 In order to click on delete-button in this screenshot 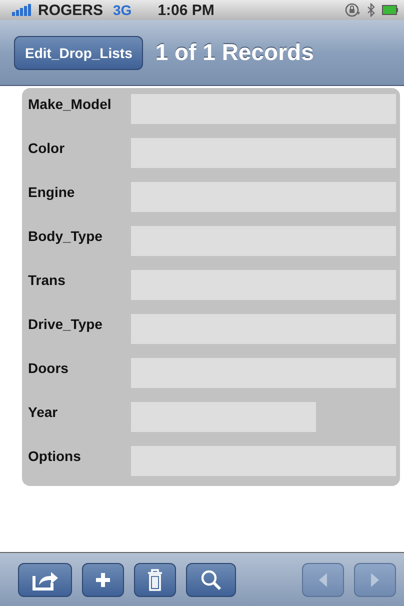, I will do `click(155, 579)`.